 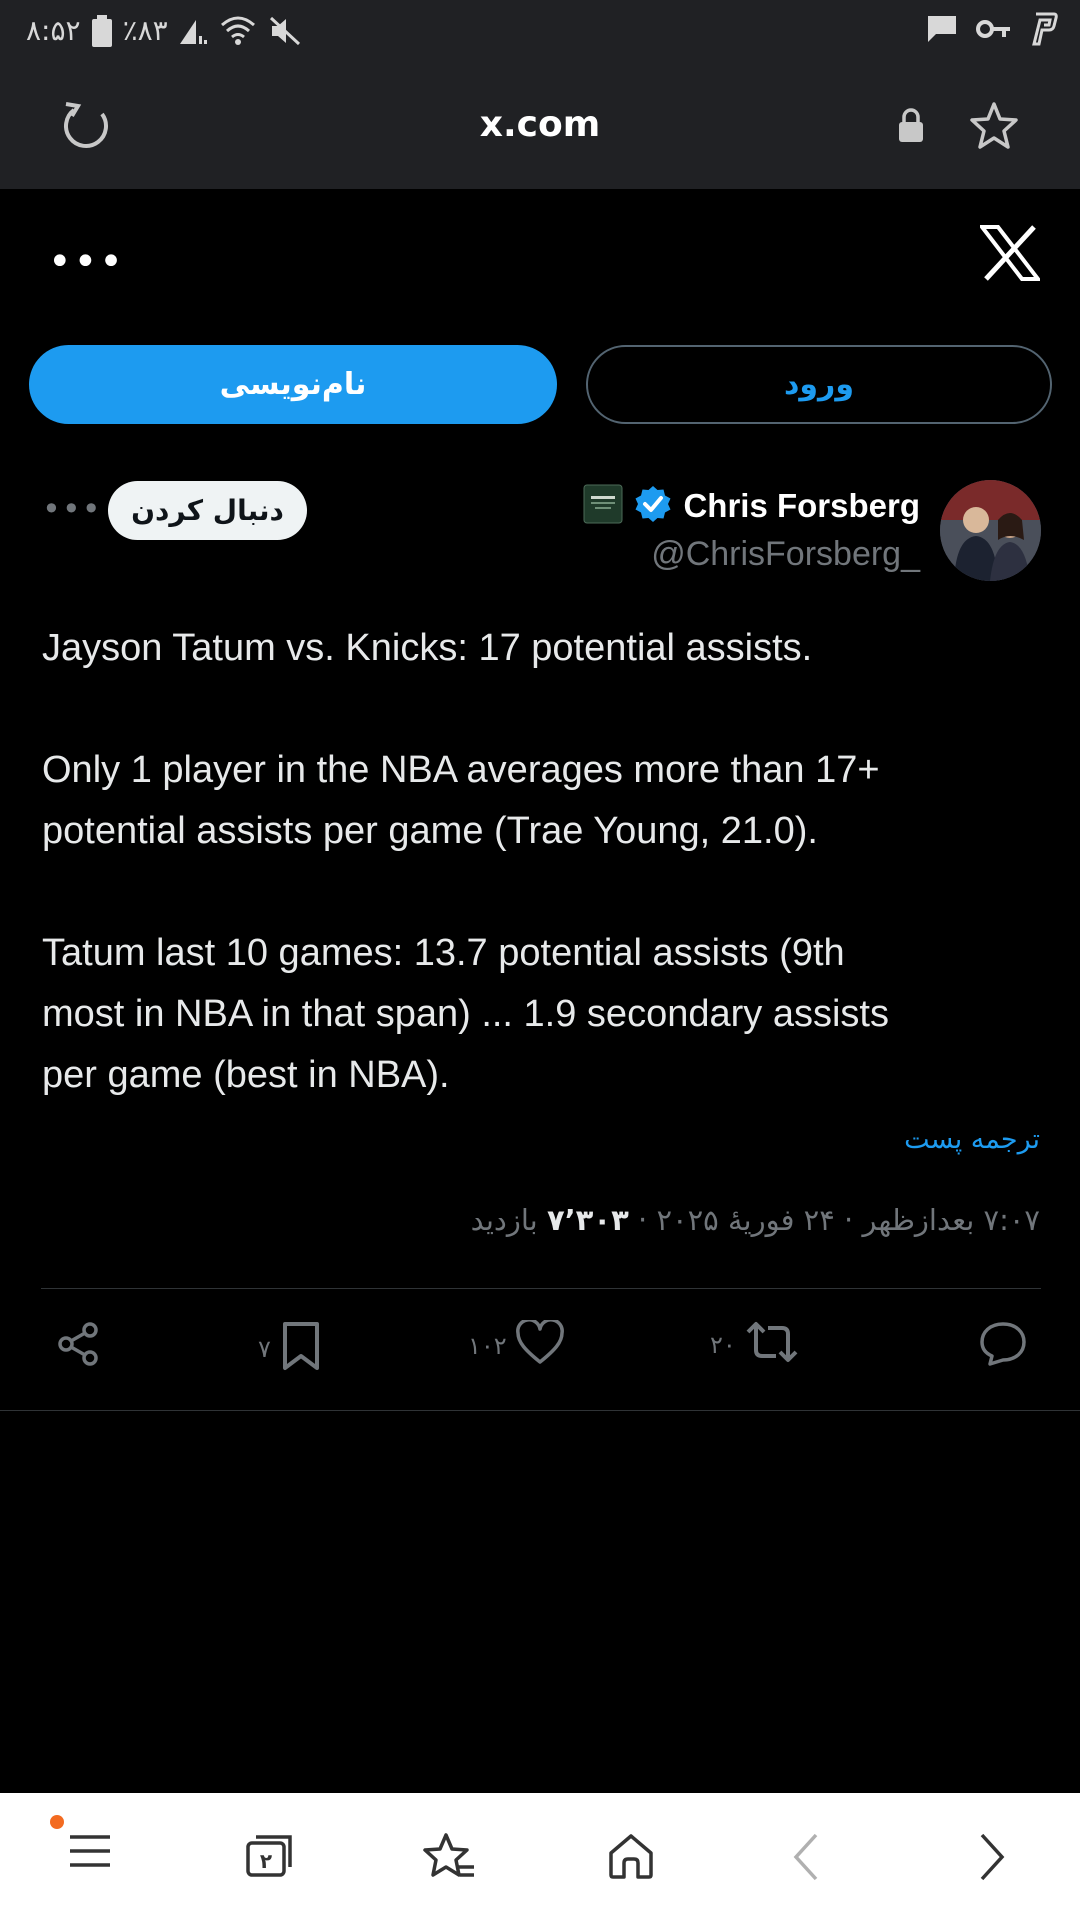 What do you see at coordinates (72, 509) in the screenshot?
I see `tweet-more-icon: •••` at bounding box center [72, 509].